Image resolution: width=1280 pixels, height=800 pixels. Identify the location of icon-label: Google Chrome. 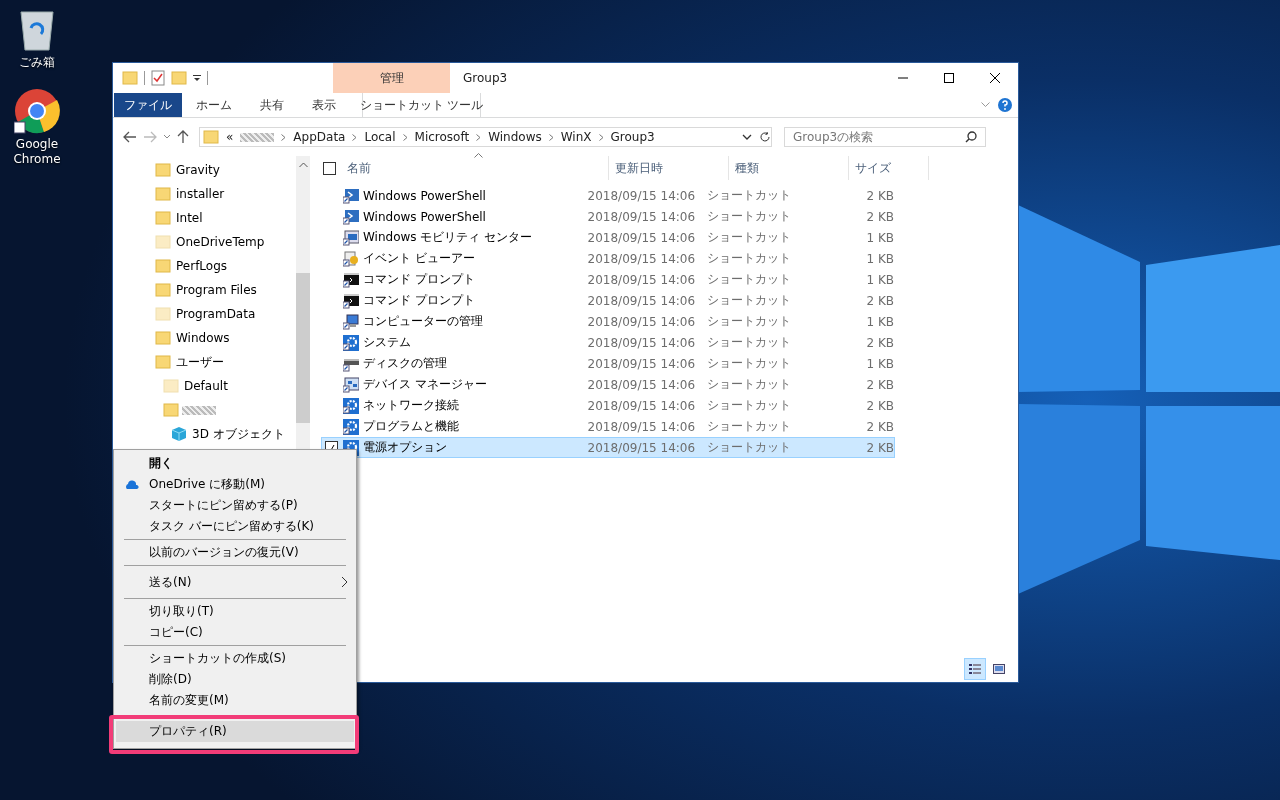
(37, 152).